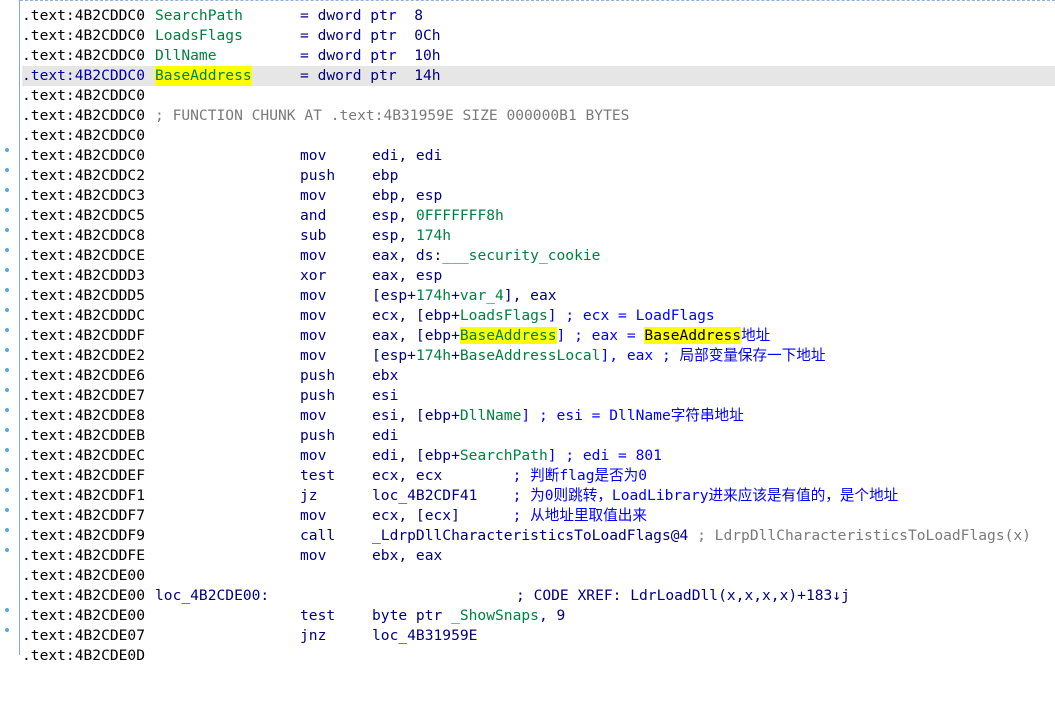 This screenshot has width=1055, height=726. What do you see at coordinates (538, 216) in the screenshot?
I see `listing-row: .text:4B2CDDC5 and esp, 0FFFFFFF8h` at bounding box center [538, 216].